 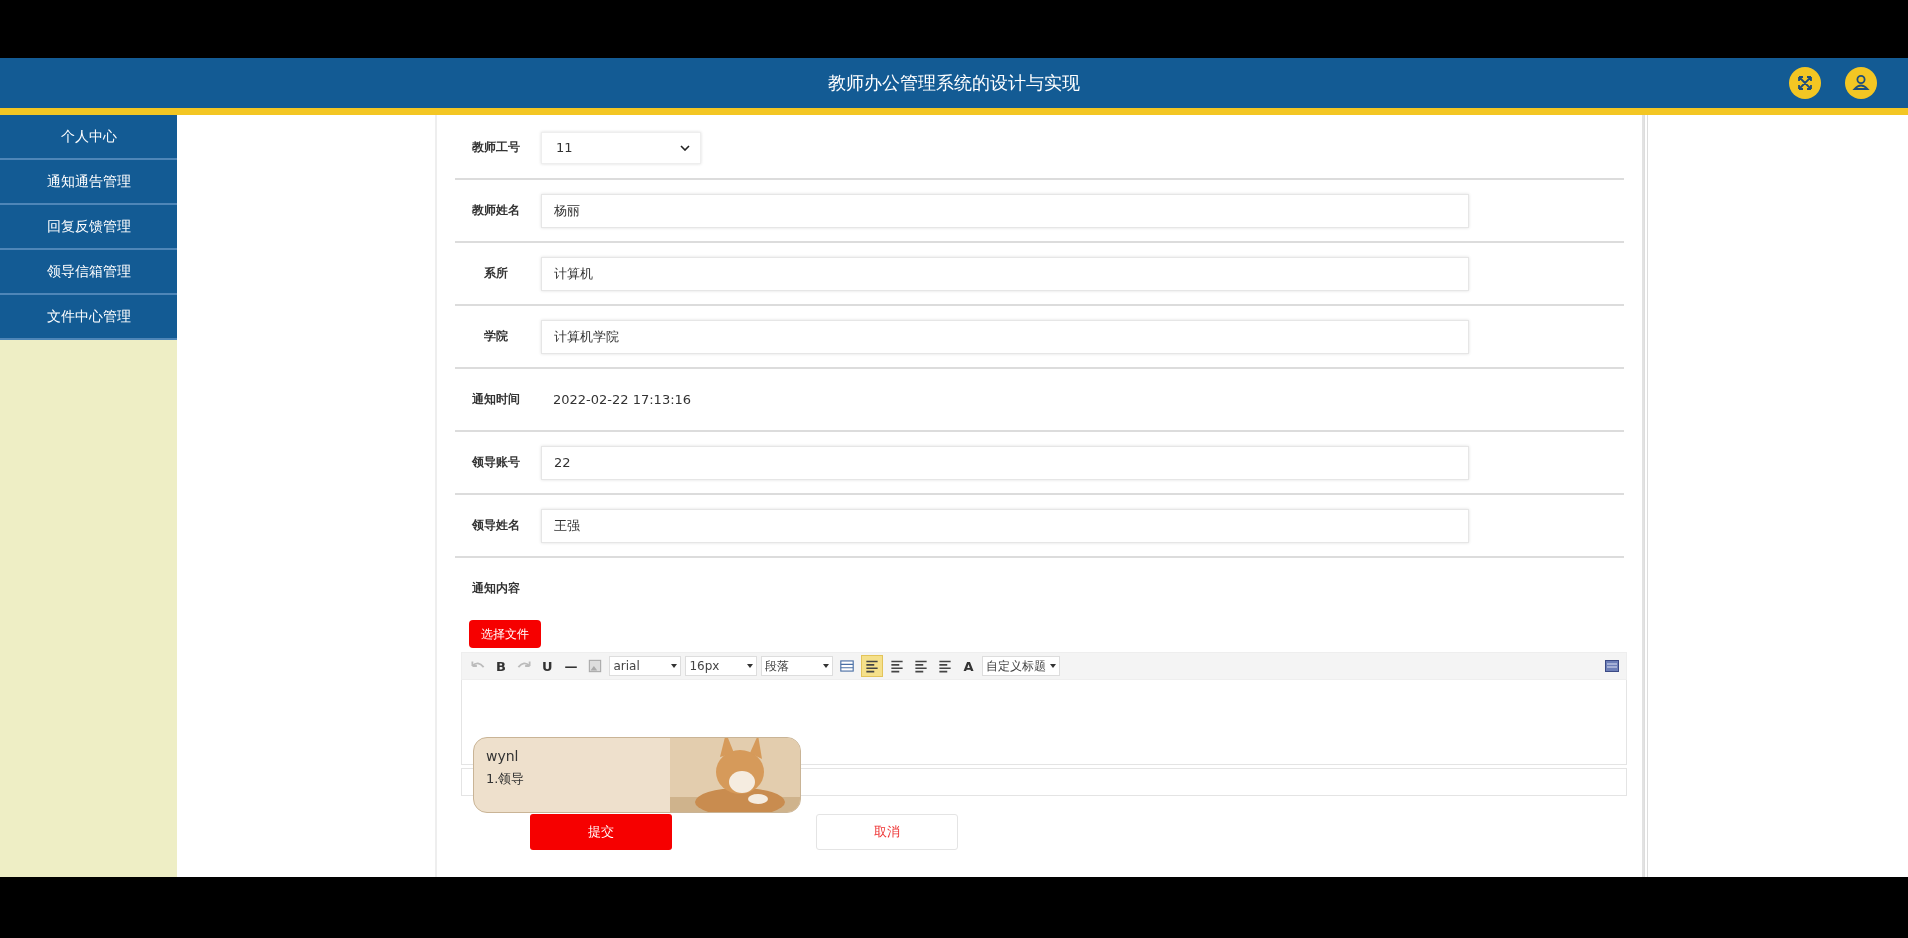 What do you see at coordinates (496, 147) in the screenshot?
I see `field-label: 教师工号` at bounding box center [496, 147].